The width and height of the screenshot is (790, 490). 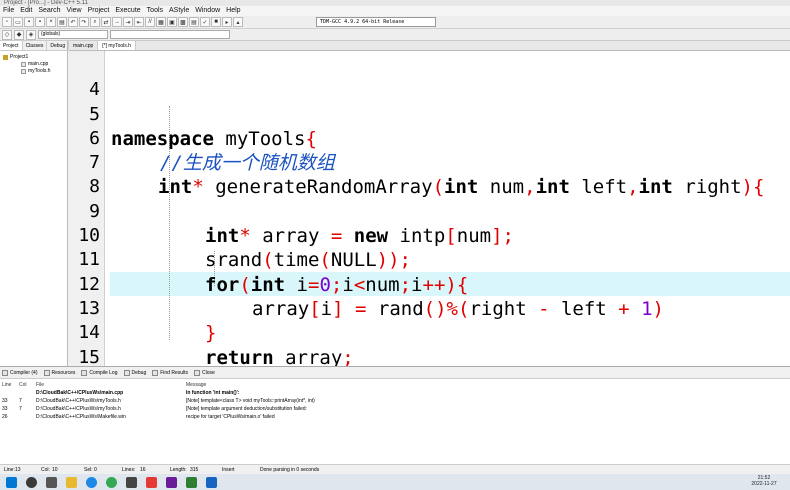 What do you see at coordinates (99, 372) in the screenshot?
I see `tab-compile-log: Compile Log` at bounding box center [99, 372].